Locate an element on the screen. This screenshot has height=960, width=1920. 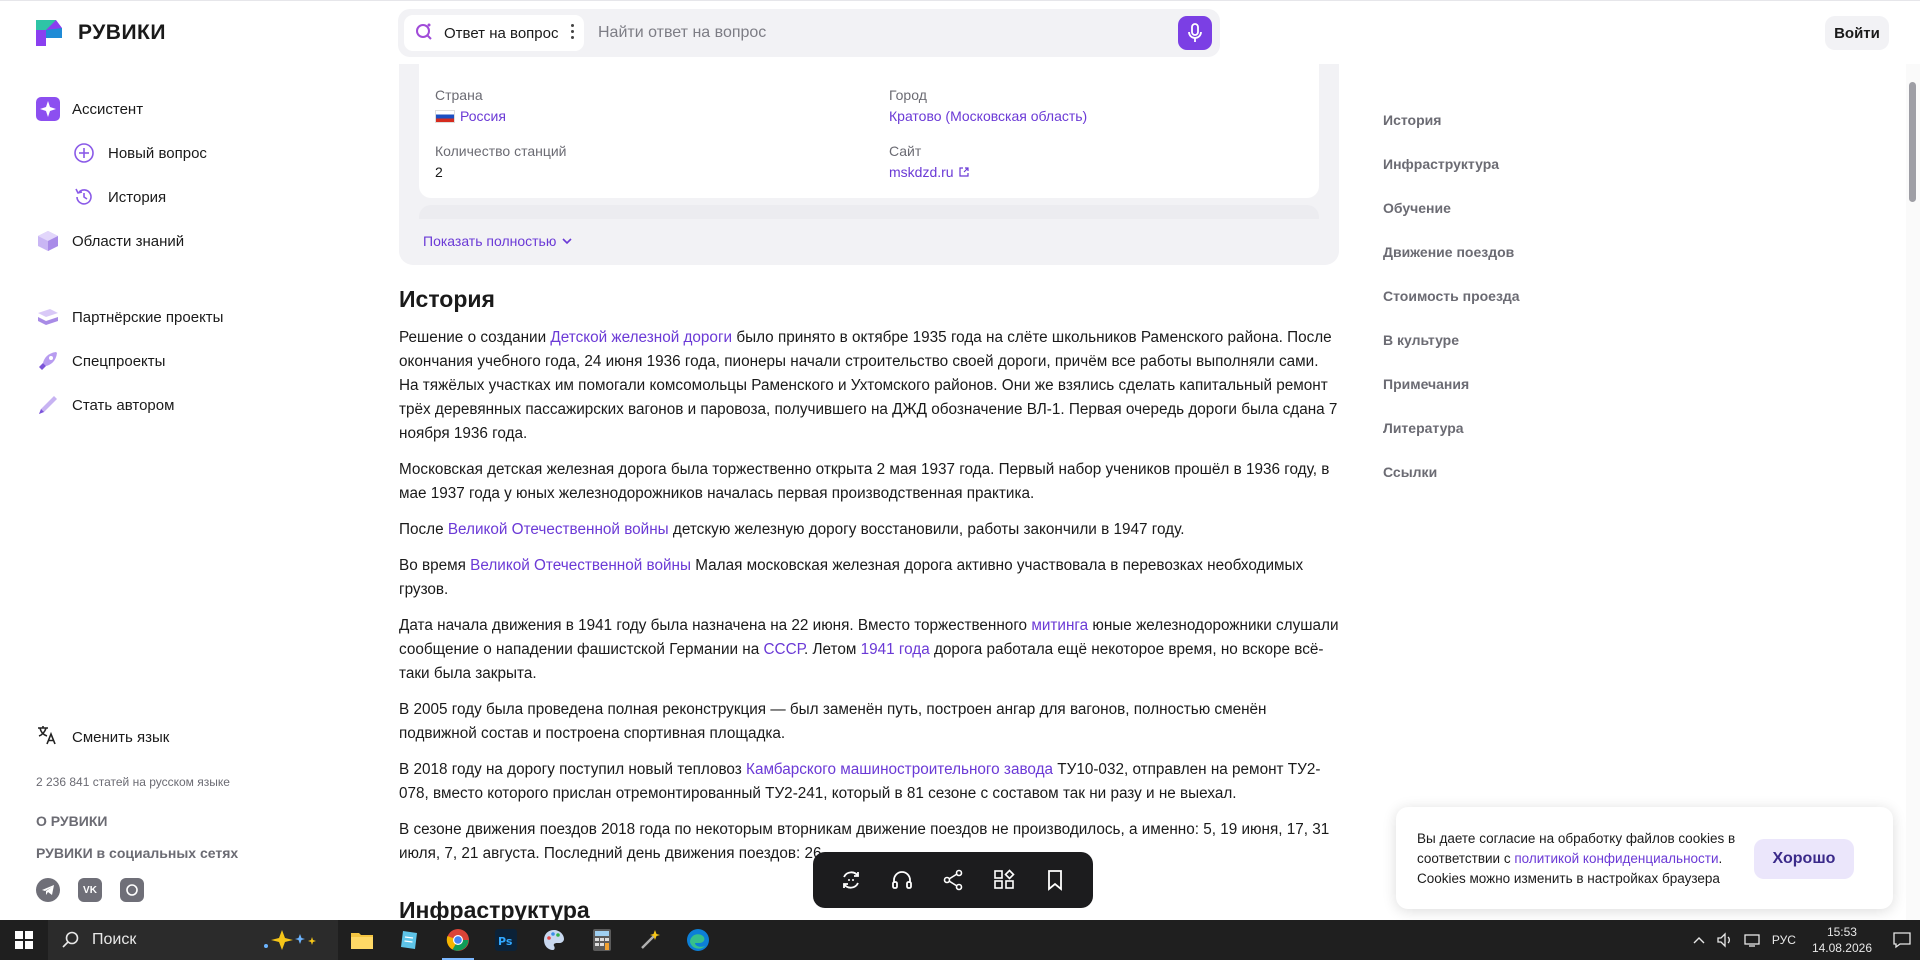
inline-link: 1941 года is located at coordinates (895, 649).